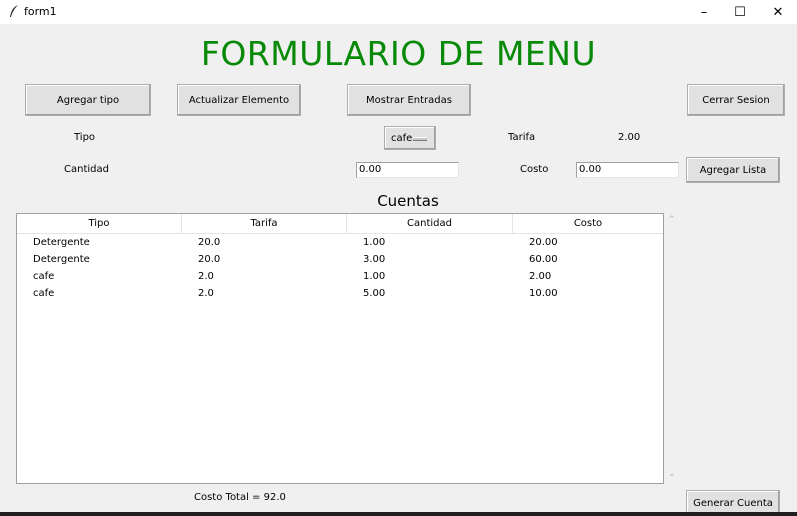 The width and height of the screenshot is (797, 516). Describe the element at coordinates (736, 100) in the screenshot. I see `cerrar-sesion-button: Cerrar Sesion` at that location.